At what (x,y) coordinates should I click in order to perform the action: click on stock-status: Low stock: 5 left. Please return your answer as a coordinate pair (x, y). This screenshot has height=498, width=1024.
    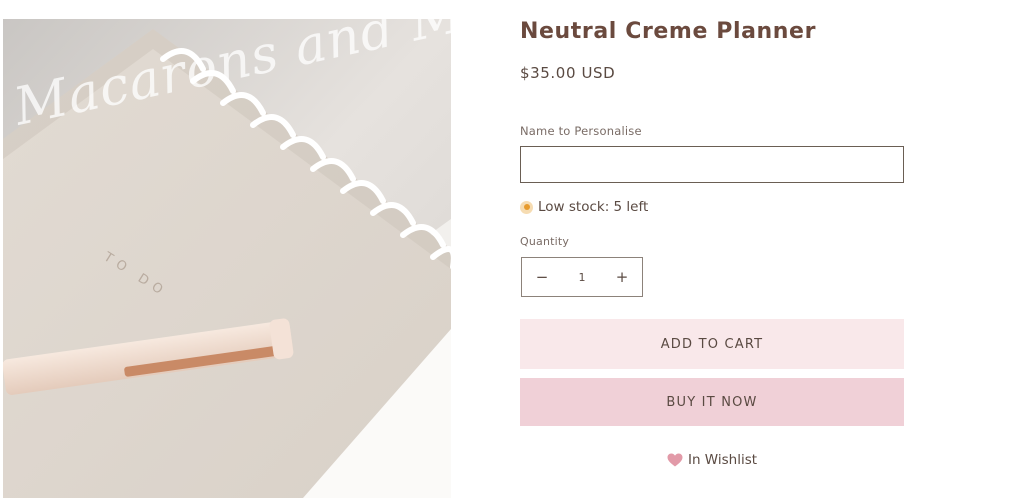
    Looking at the image, I should click on (584, 207).